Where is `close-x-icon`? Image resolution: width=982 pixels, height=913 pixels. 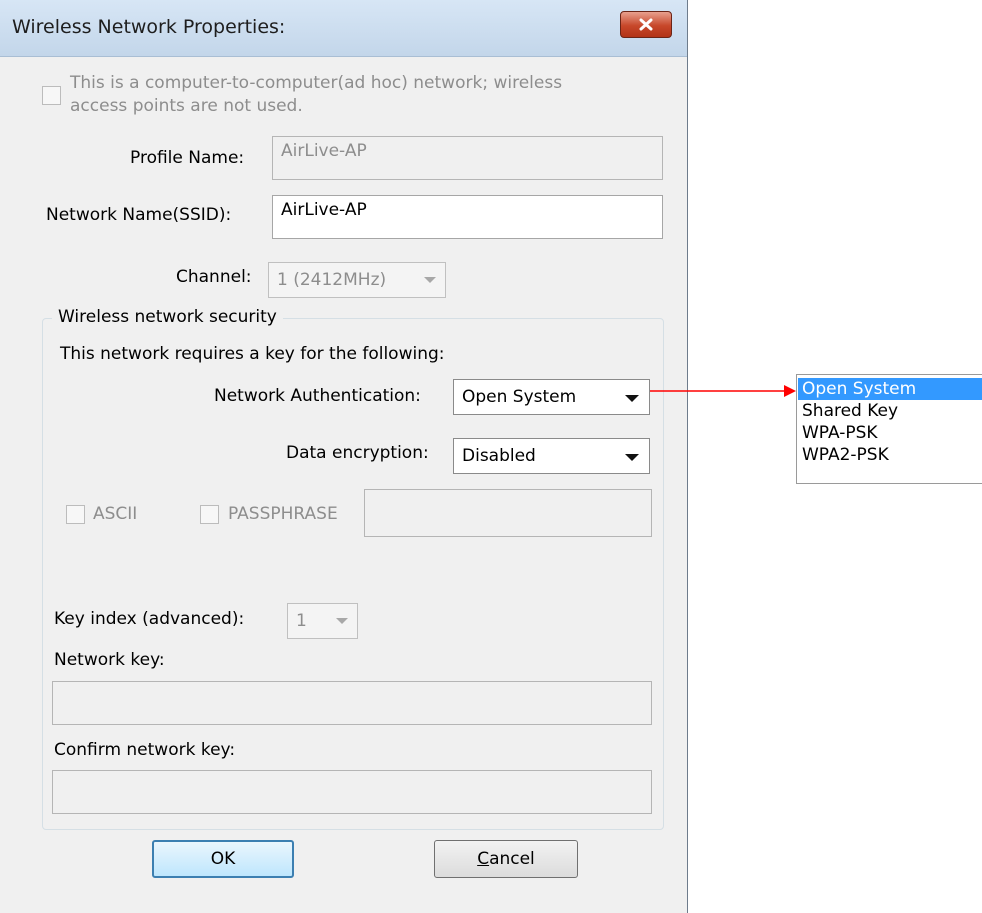 close-x-icon is located at coordinates (646, 24).